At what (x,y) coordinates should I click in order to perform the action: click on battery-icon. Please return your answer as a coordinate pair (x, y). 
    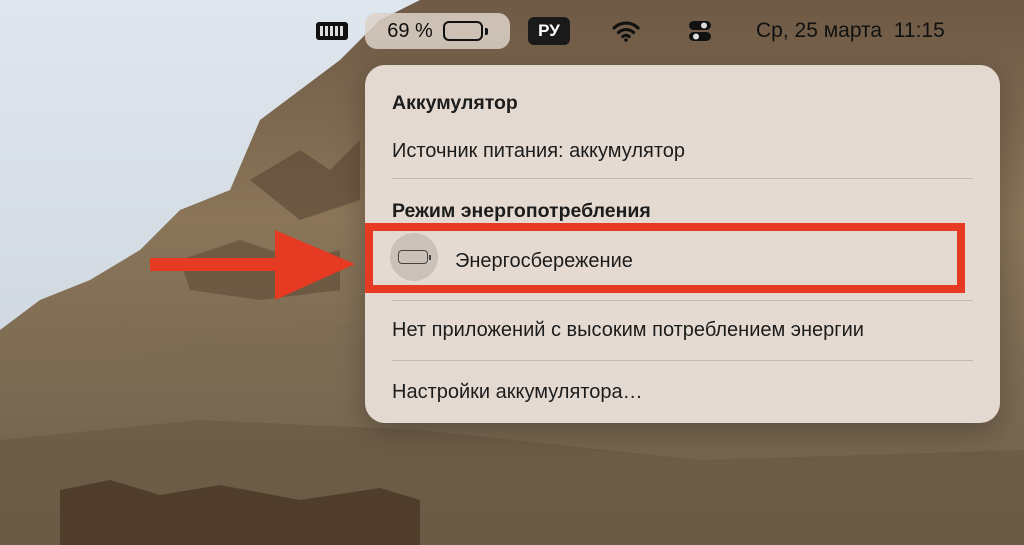
    Looking at the image, I should click on (465, 31).